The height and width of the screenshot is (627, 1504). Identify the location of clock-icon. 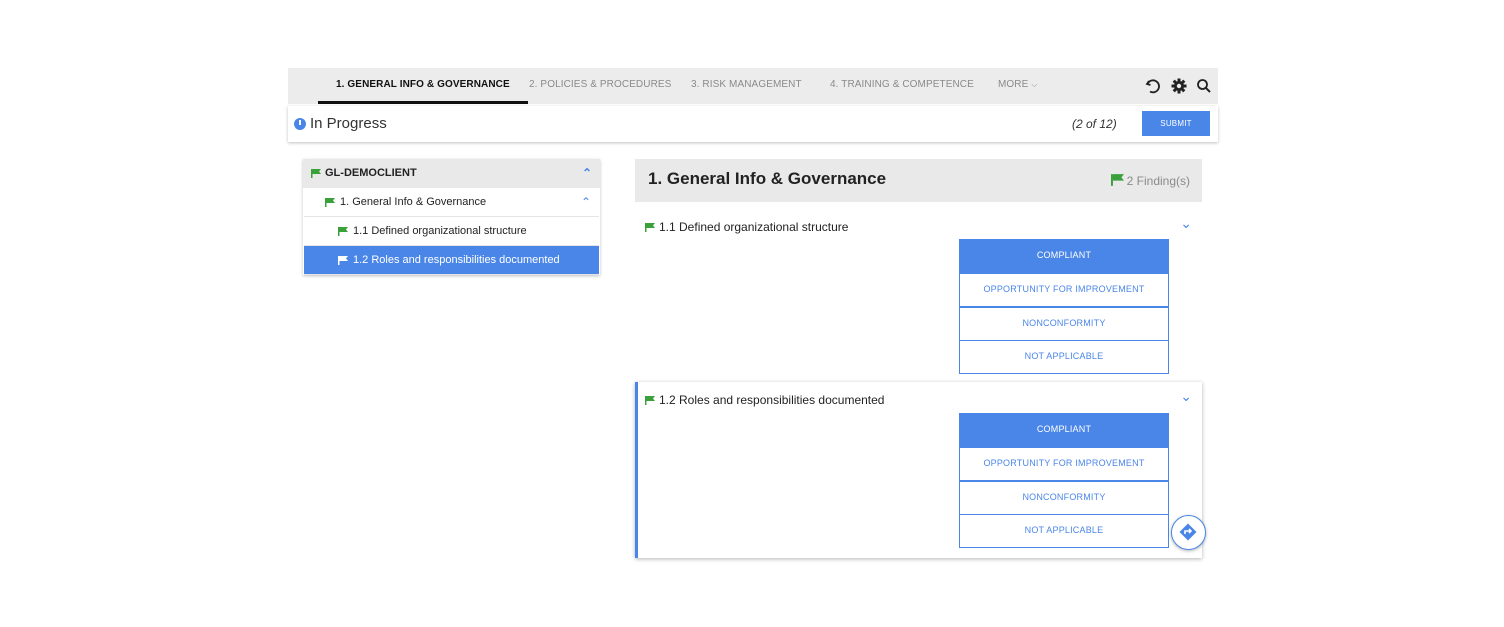
(300, 124).